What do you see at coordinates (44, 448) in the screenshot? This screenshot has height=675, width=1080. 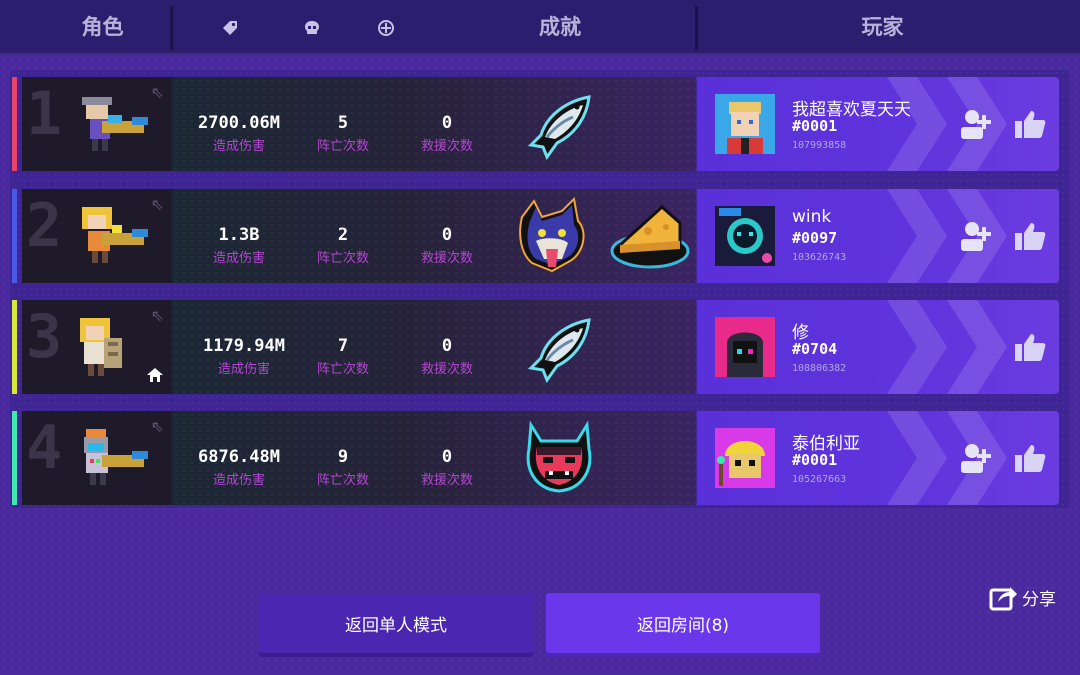 I see `rank-number: 4` at bounding box center [44, 448].